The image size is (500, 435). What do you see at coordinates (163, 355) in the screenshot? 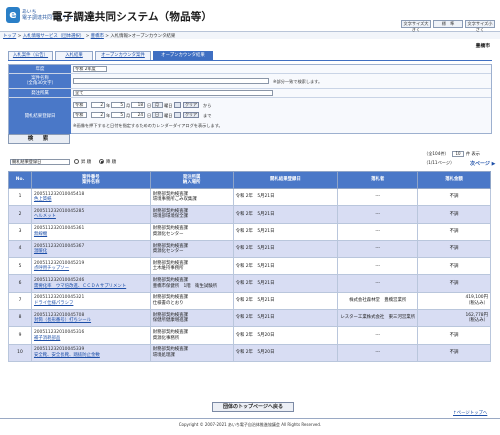
I see `row-delivery-place: 環境処理課` at bounding box center [163, 355].